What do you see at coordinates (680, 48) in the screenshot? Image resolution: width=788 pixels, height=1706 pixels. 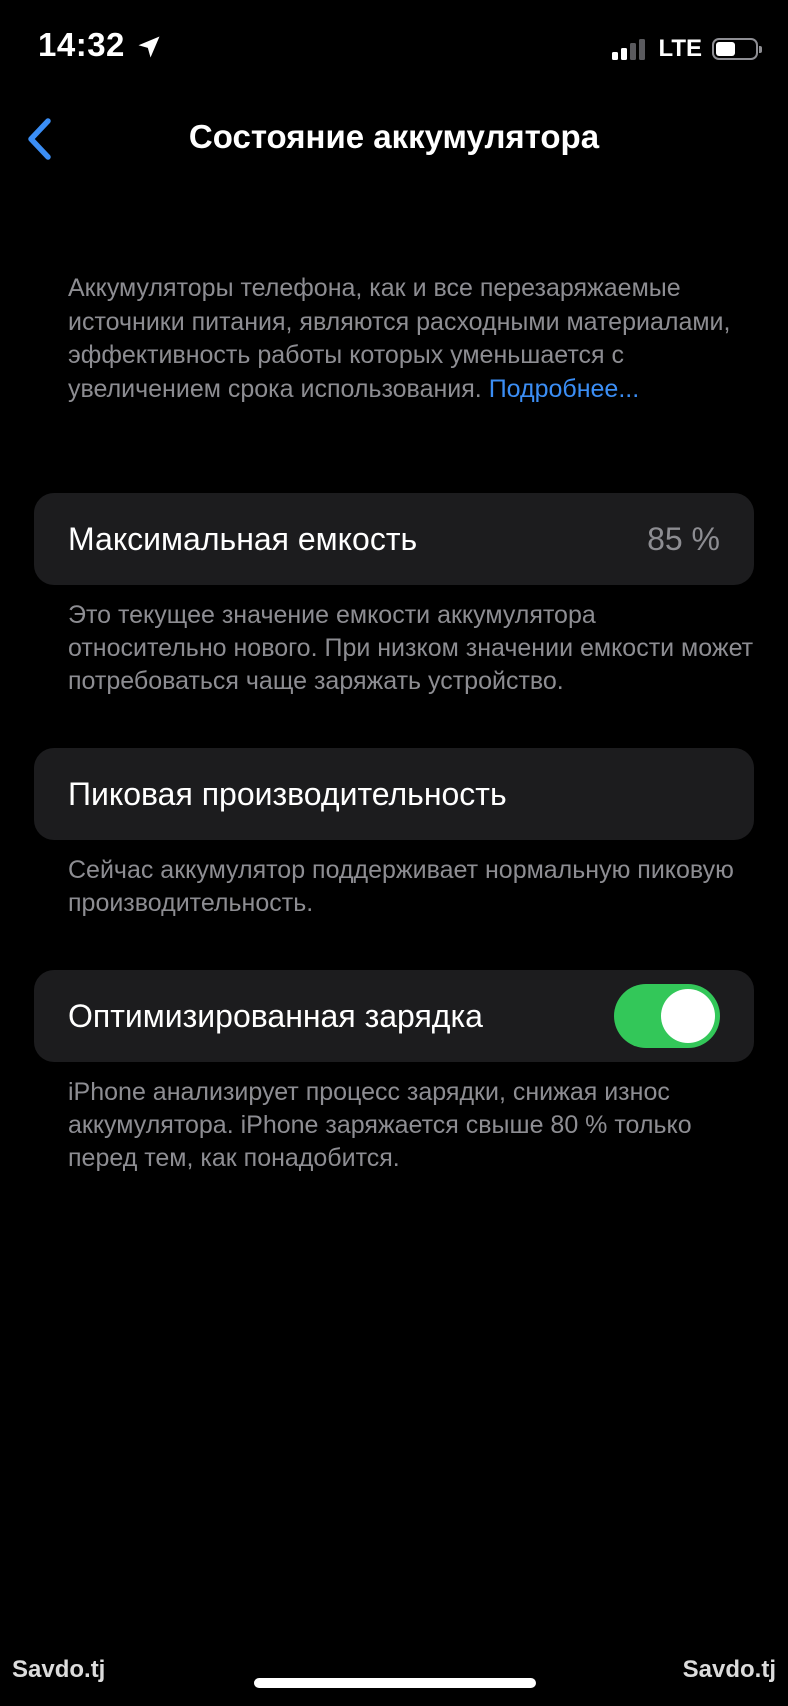 I see `network-type-label: LTE` at bounding box center [680, 48].